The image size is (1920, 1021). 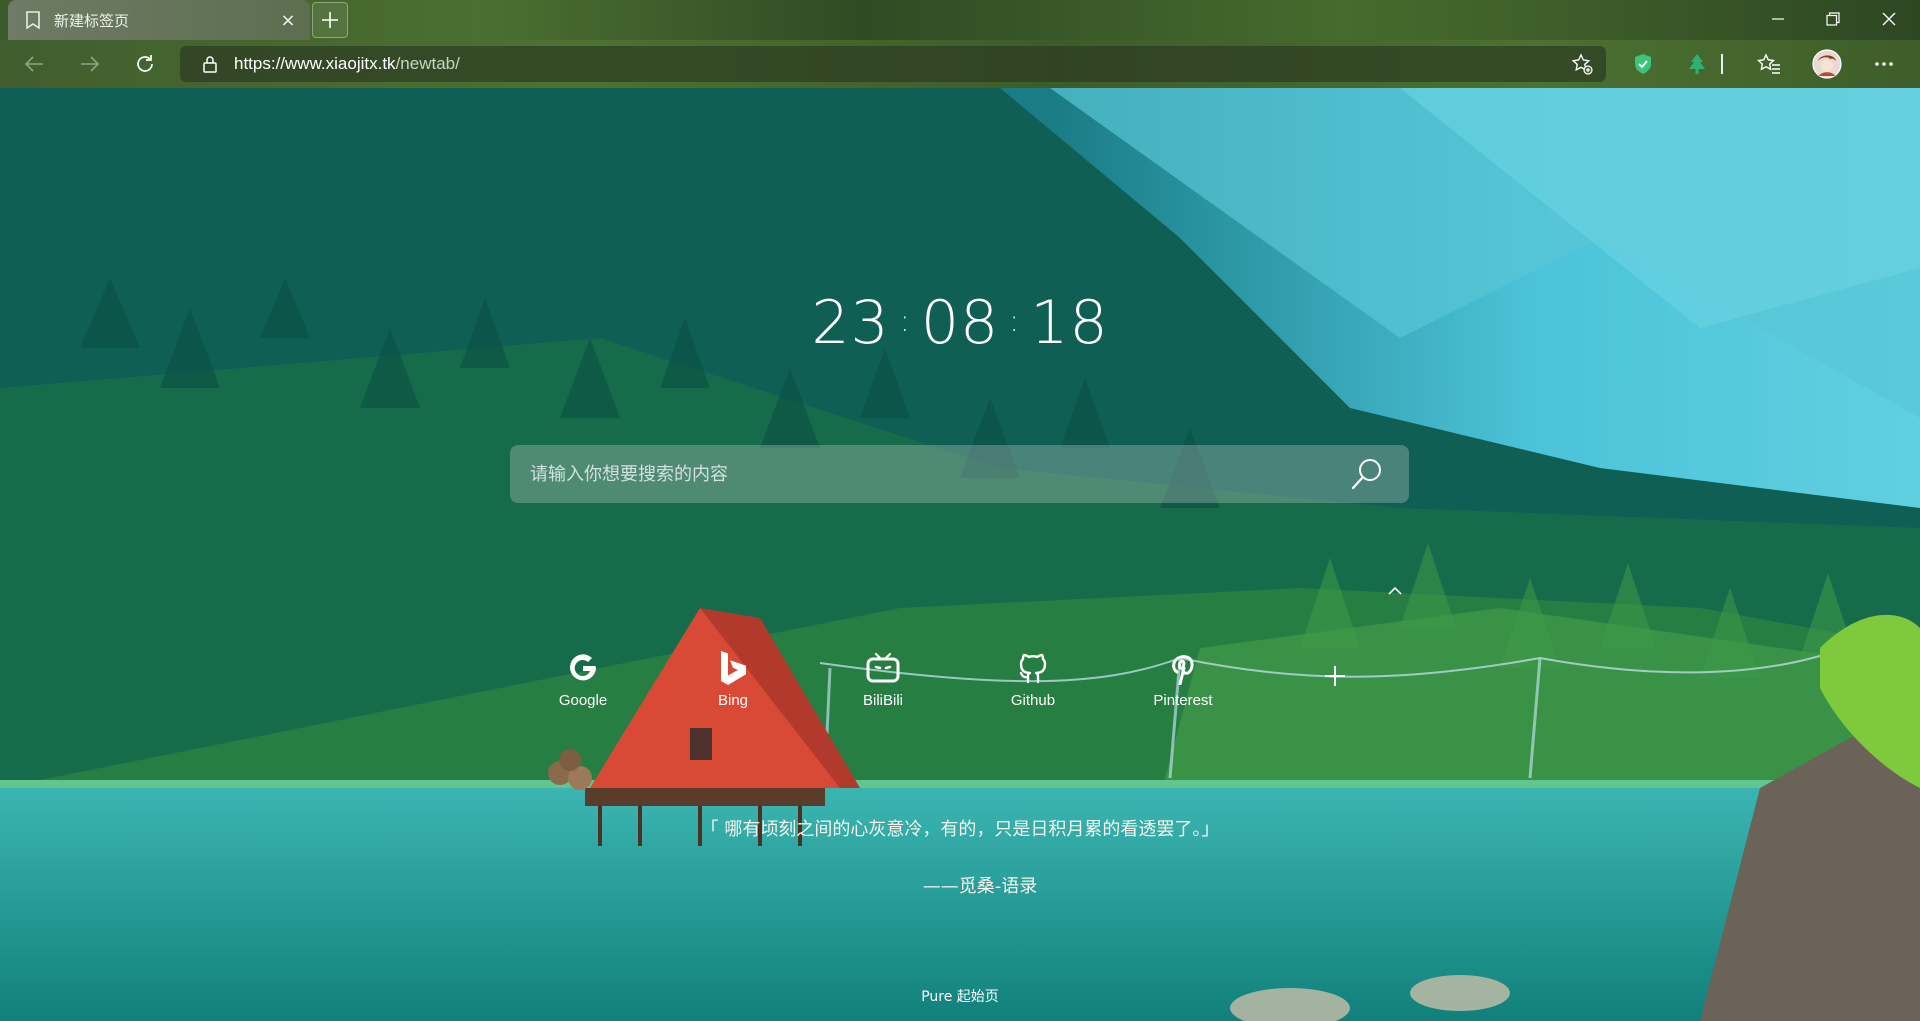 I want to click on clock-minutes: 08, so click(x=960, y=323).